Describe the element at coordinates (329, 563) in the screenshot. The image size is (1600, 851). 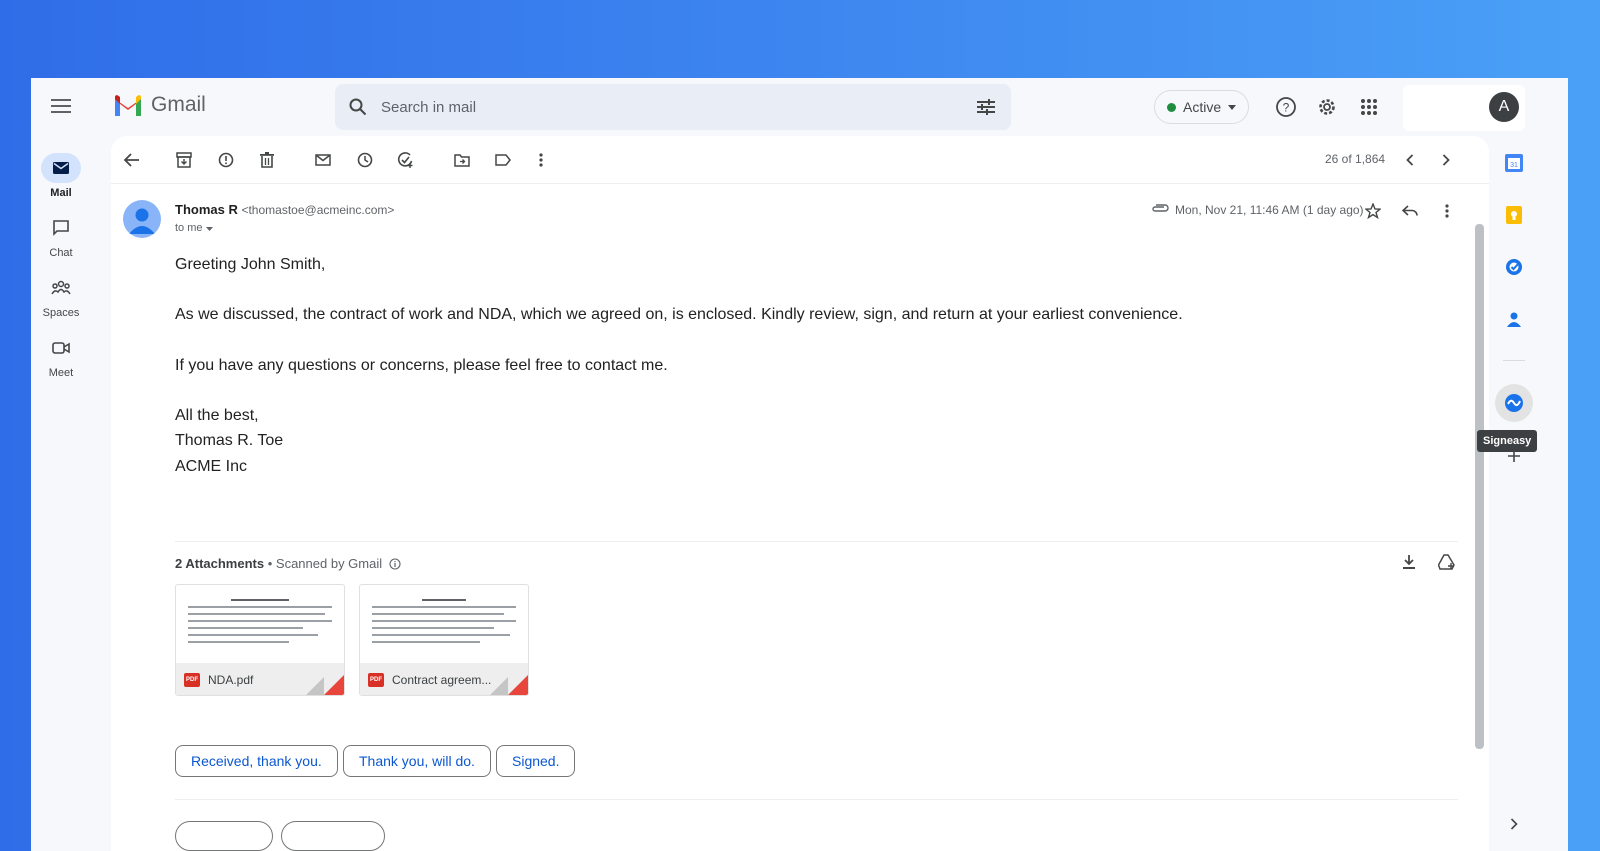
I see `scanned-by-gmail-label: Scanned by Gmail` at that location.